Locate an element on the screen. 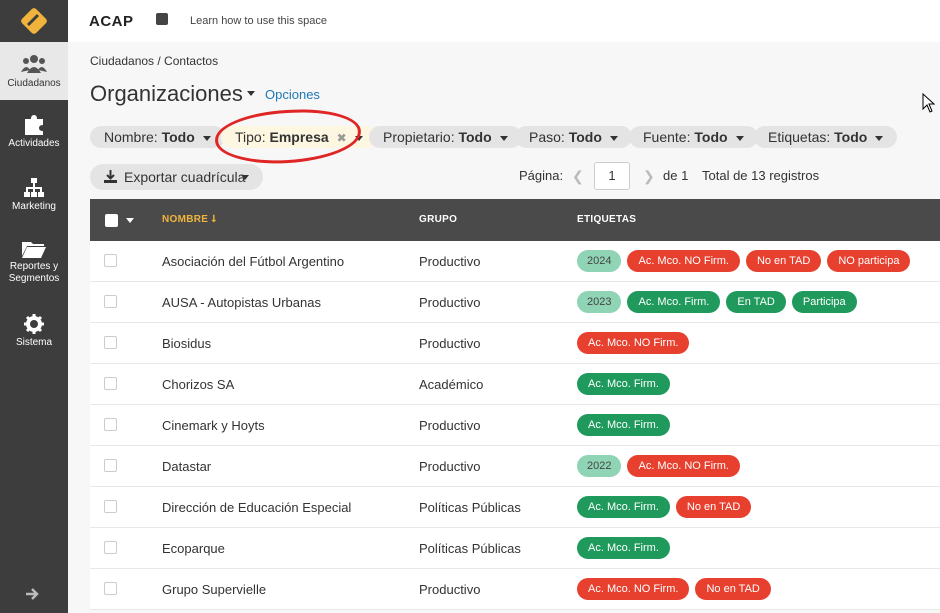  row-name: Biosidus is located at coordinates (186, 343).